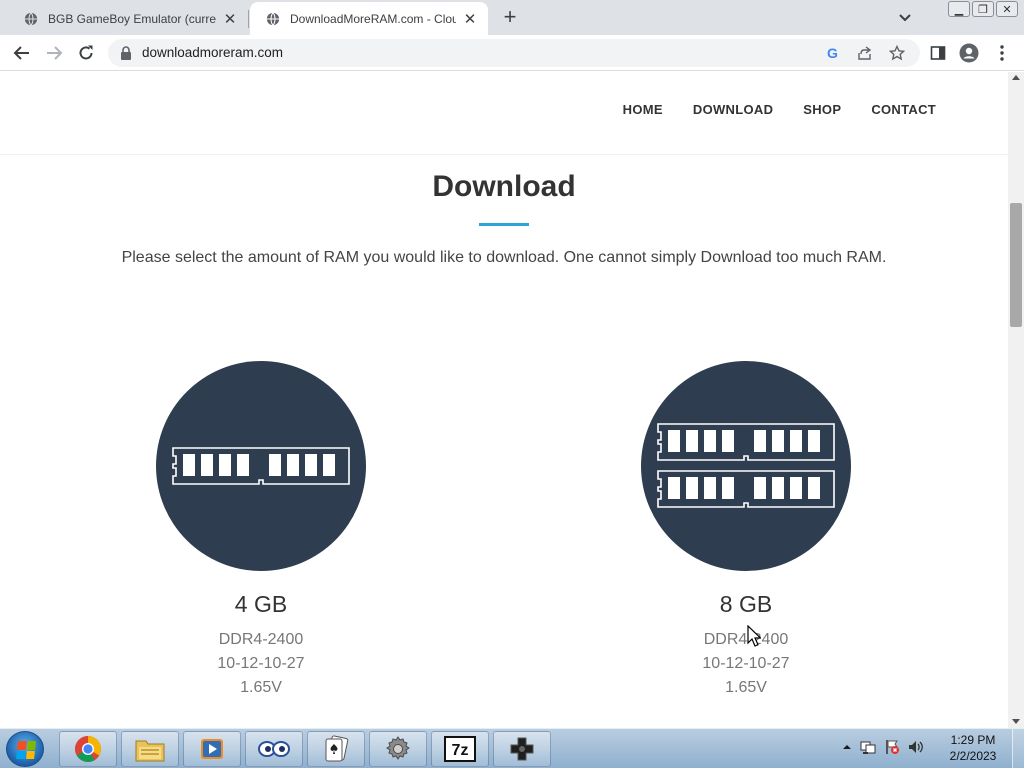 The image size is (1024, 769). I want to click on forward-icon, so click(54, 53).